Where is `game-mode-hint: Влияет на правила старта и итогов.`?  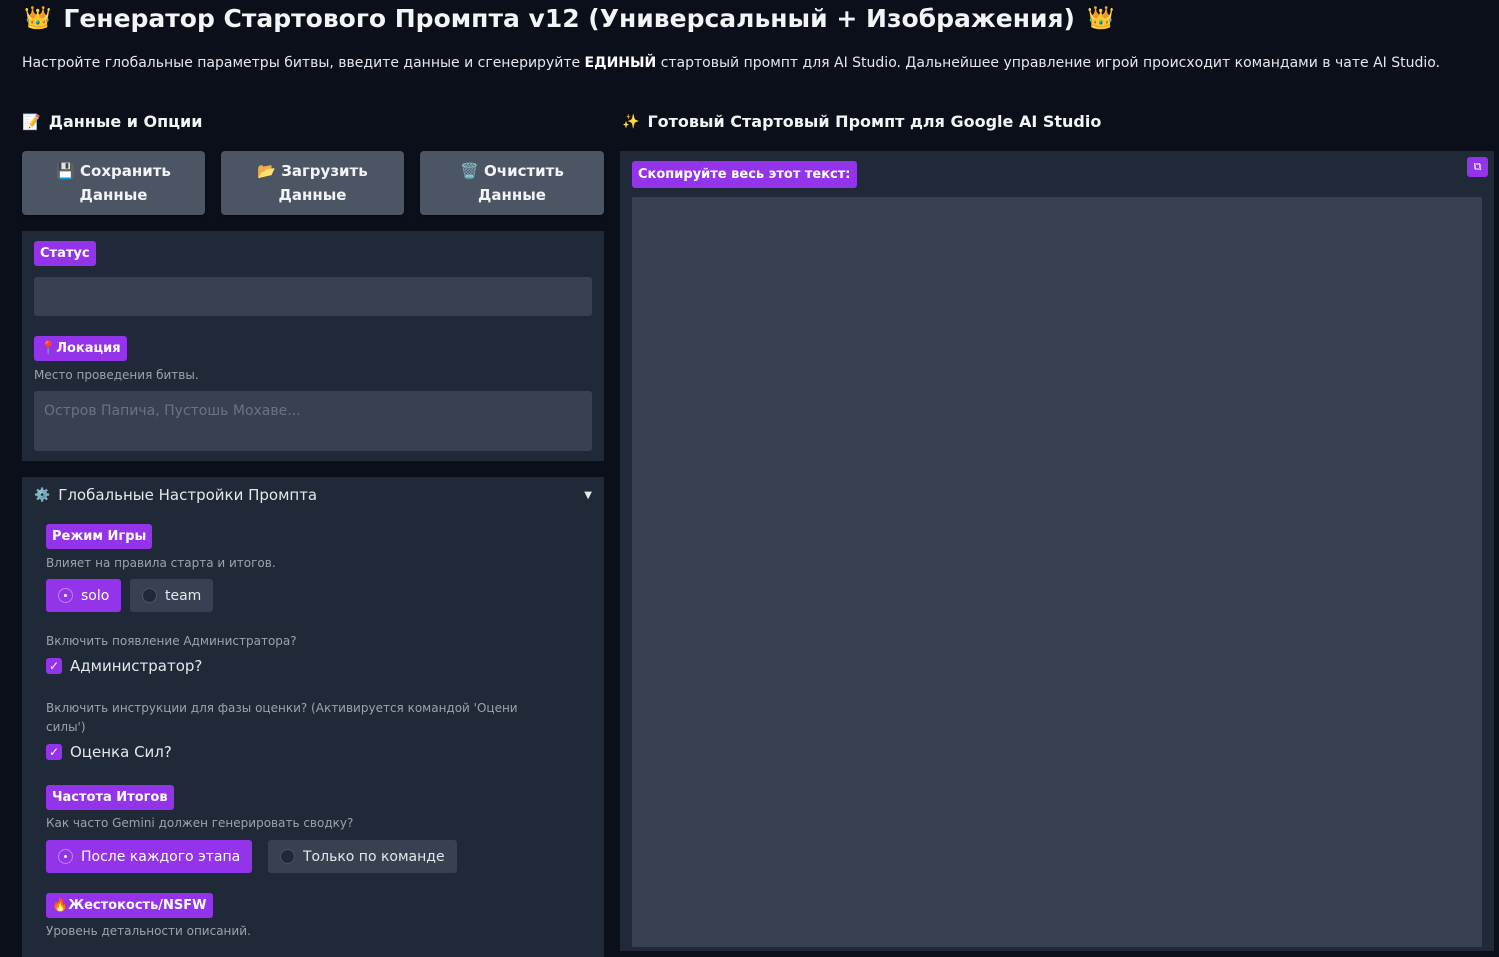 game-mode-hint: Влияет на правила старта и итогов. is located at coordinates (161, 563).